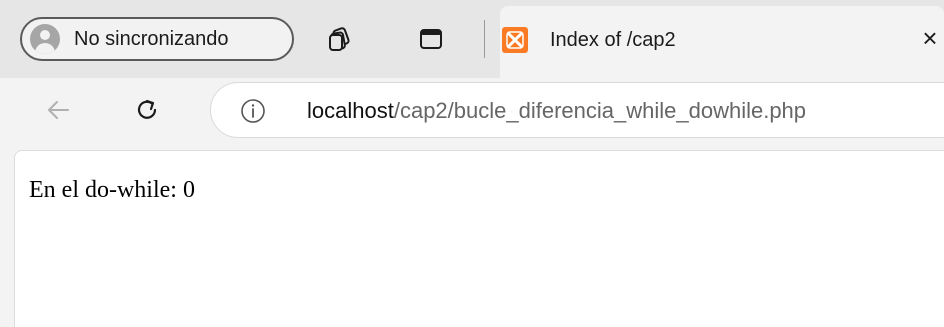 This screenshot has width=944, height=327. Describe the element at coordinates (151, 38) in the screenshot. I see `profile-label: No sincronizando` at that location.